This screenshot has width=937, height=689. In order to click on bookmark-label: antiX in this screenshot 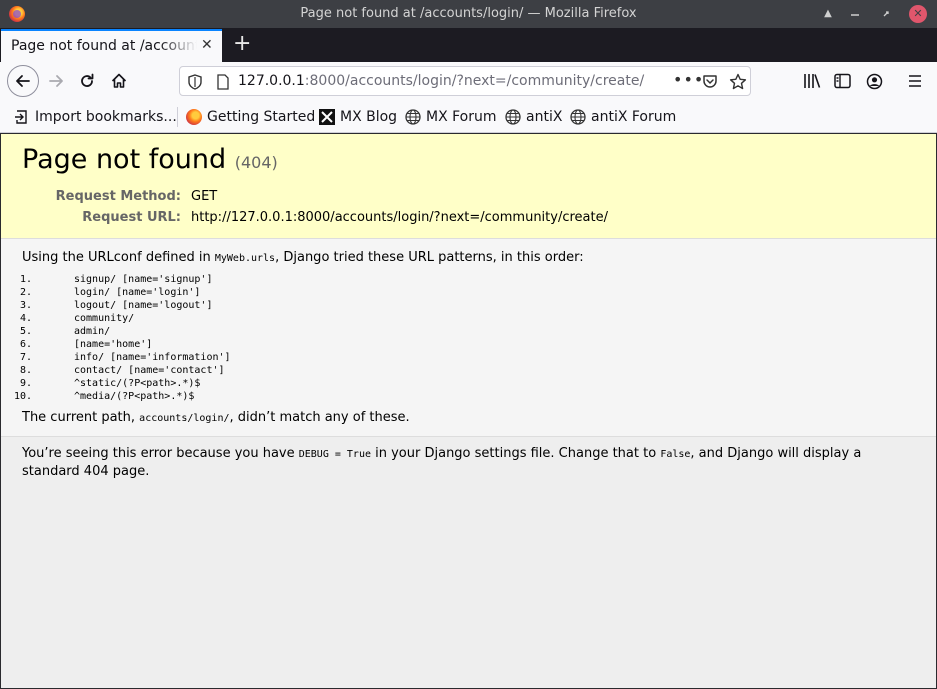, I will do `click(544, 117)`.